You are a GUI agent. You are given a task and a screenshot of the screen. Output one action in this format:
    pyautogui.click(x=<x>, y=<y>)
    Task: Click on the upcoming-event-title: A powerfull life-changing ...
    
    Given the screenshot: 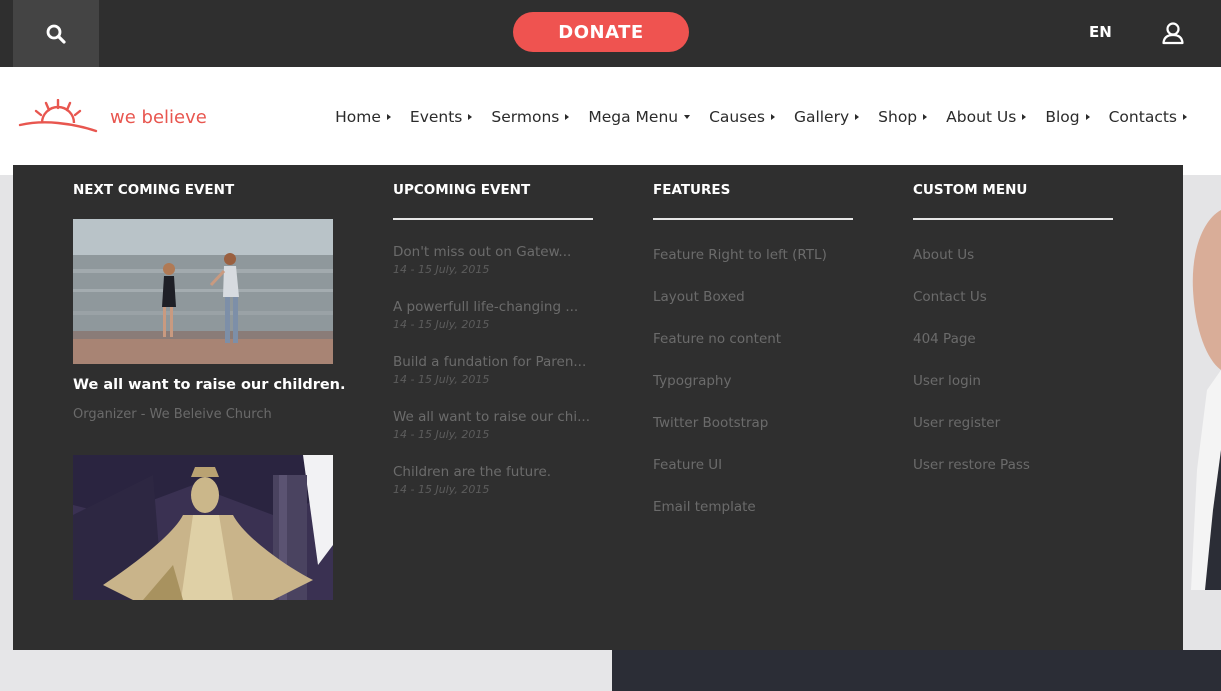 What is the action you would take?
    pyautogui.click(x=493, y=307)
    